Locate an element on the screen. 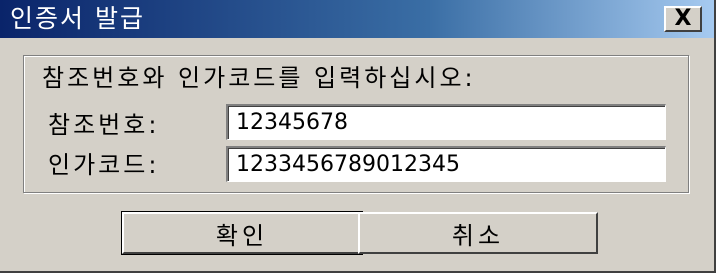  reference-number-label: 참조번호: is located at coordinates (104, 125).